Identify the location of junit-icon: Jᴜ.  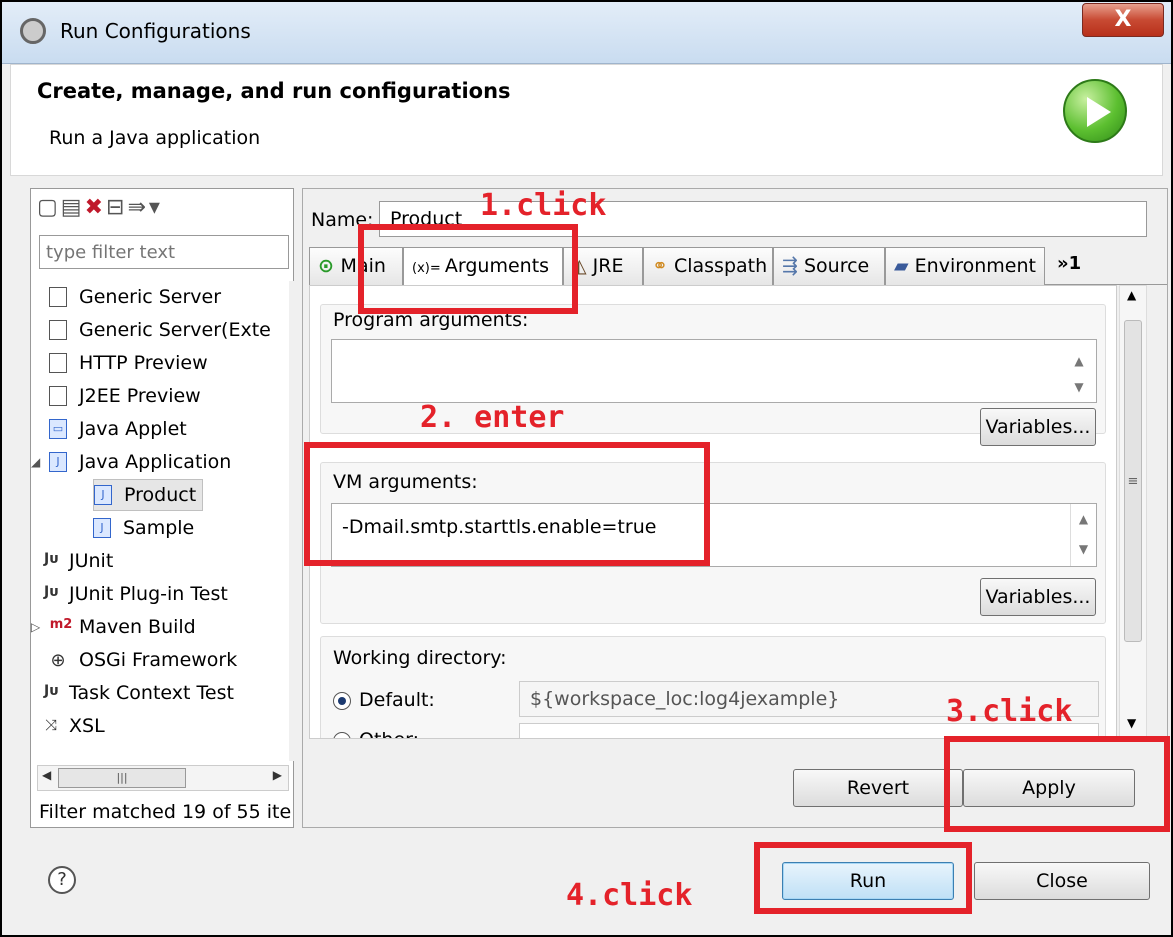
(51, 559).